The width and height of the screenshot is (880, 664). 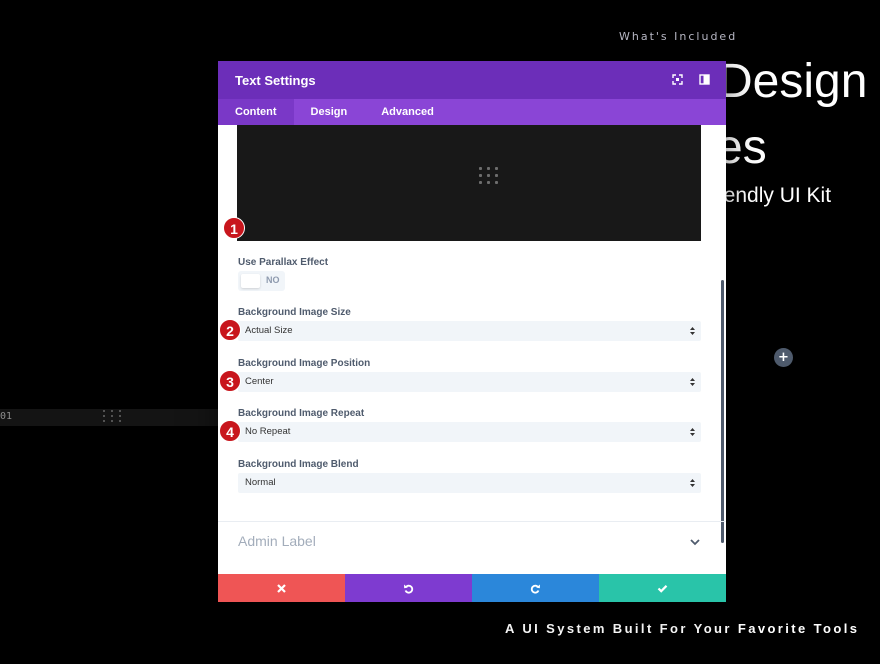 What do you see at coordinates (277, 541) in the screenshot?
I see `admin-label-toggle: Admin Label` at bounding box center [277, 541].